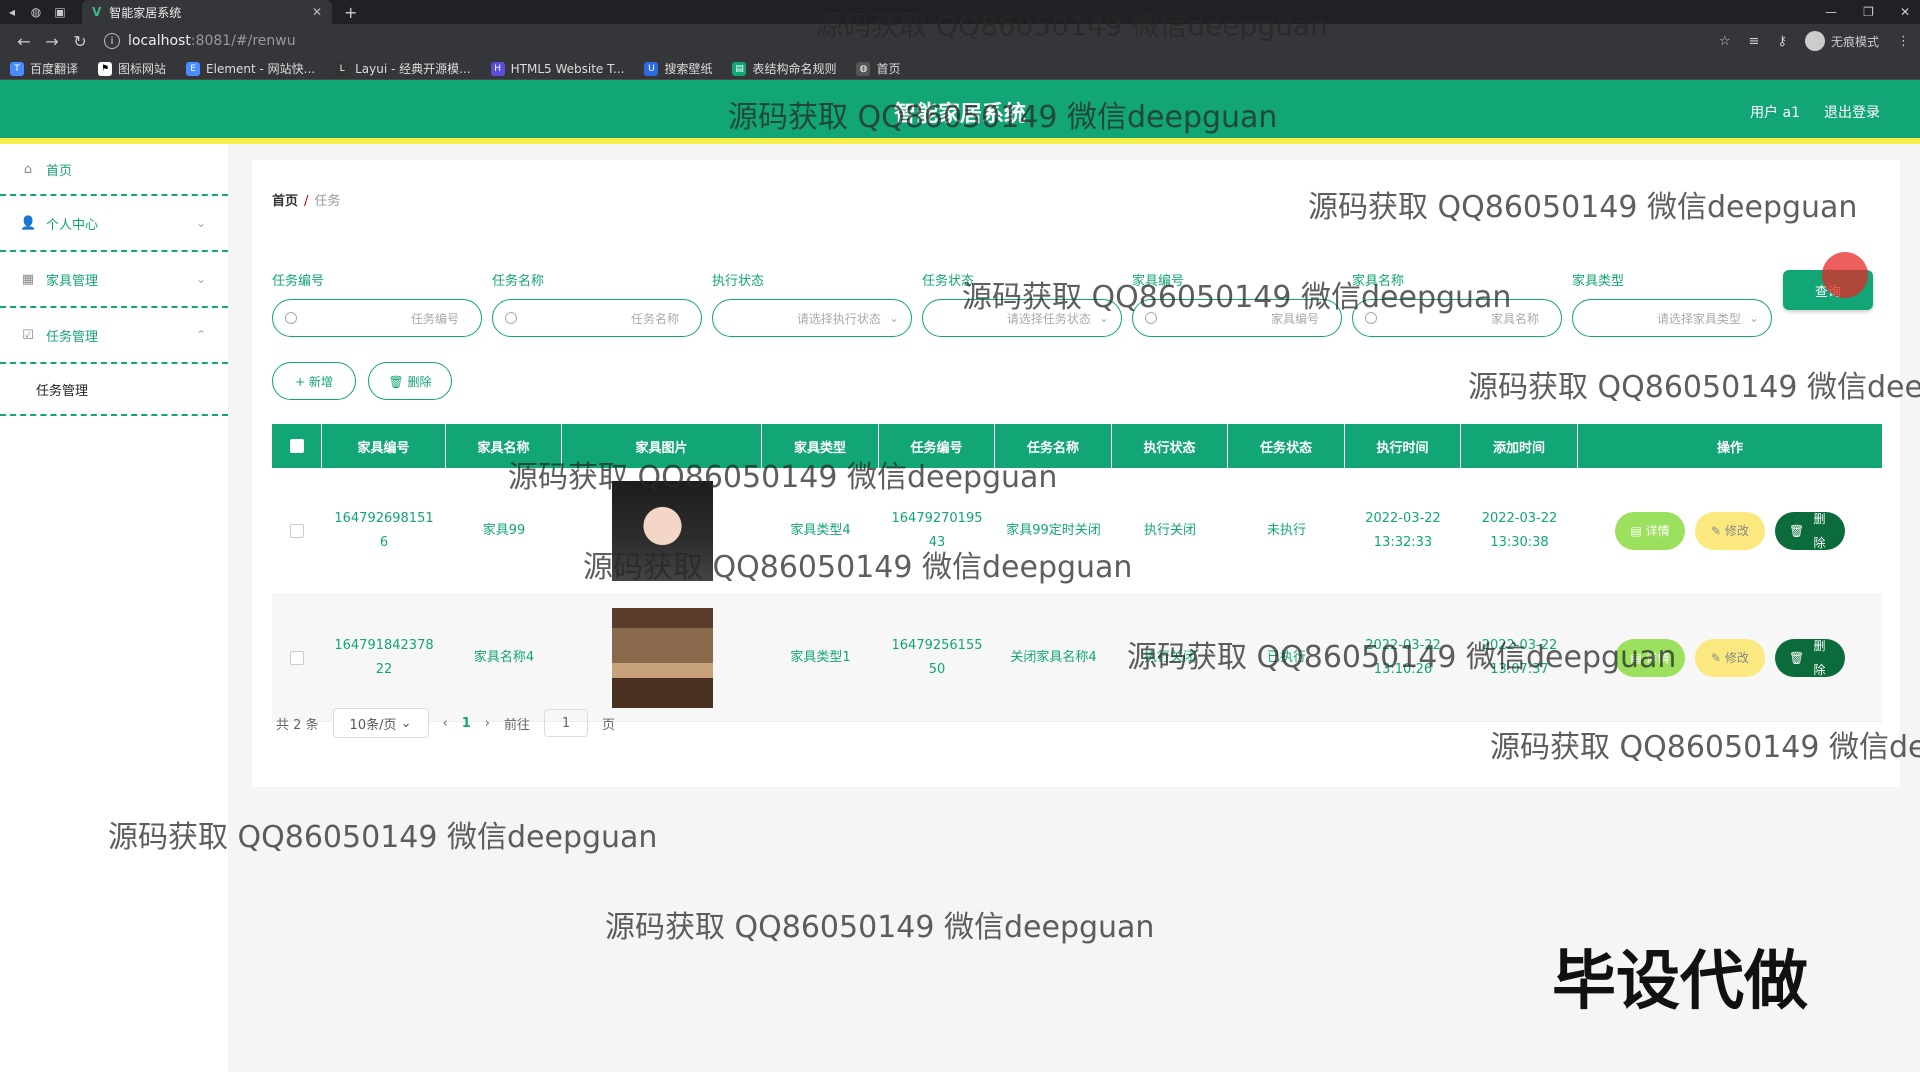  Describe the element at coordinates (1775, 112) in the screenshot. I see `user-label: 用户 a1` at that location.